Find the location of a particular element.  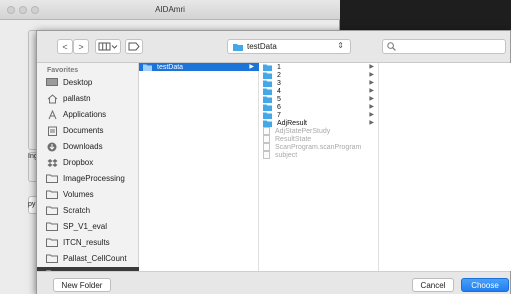

tag-icon is located at coordinates (134, 46).